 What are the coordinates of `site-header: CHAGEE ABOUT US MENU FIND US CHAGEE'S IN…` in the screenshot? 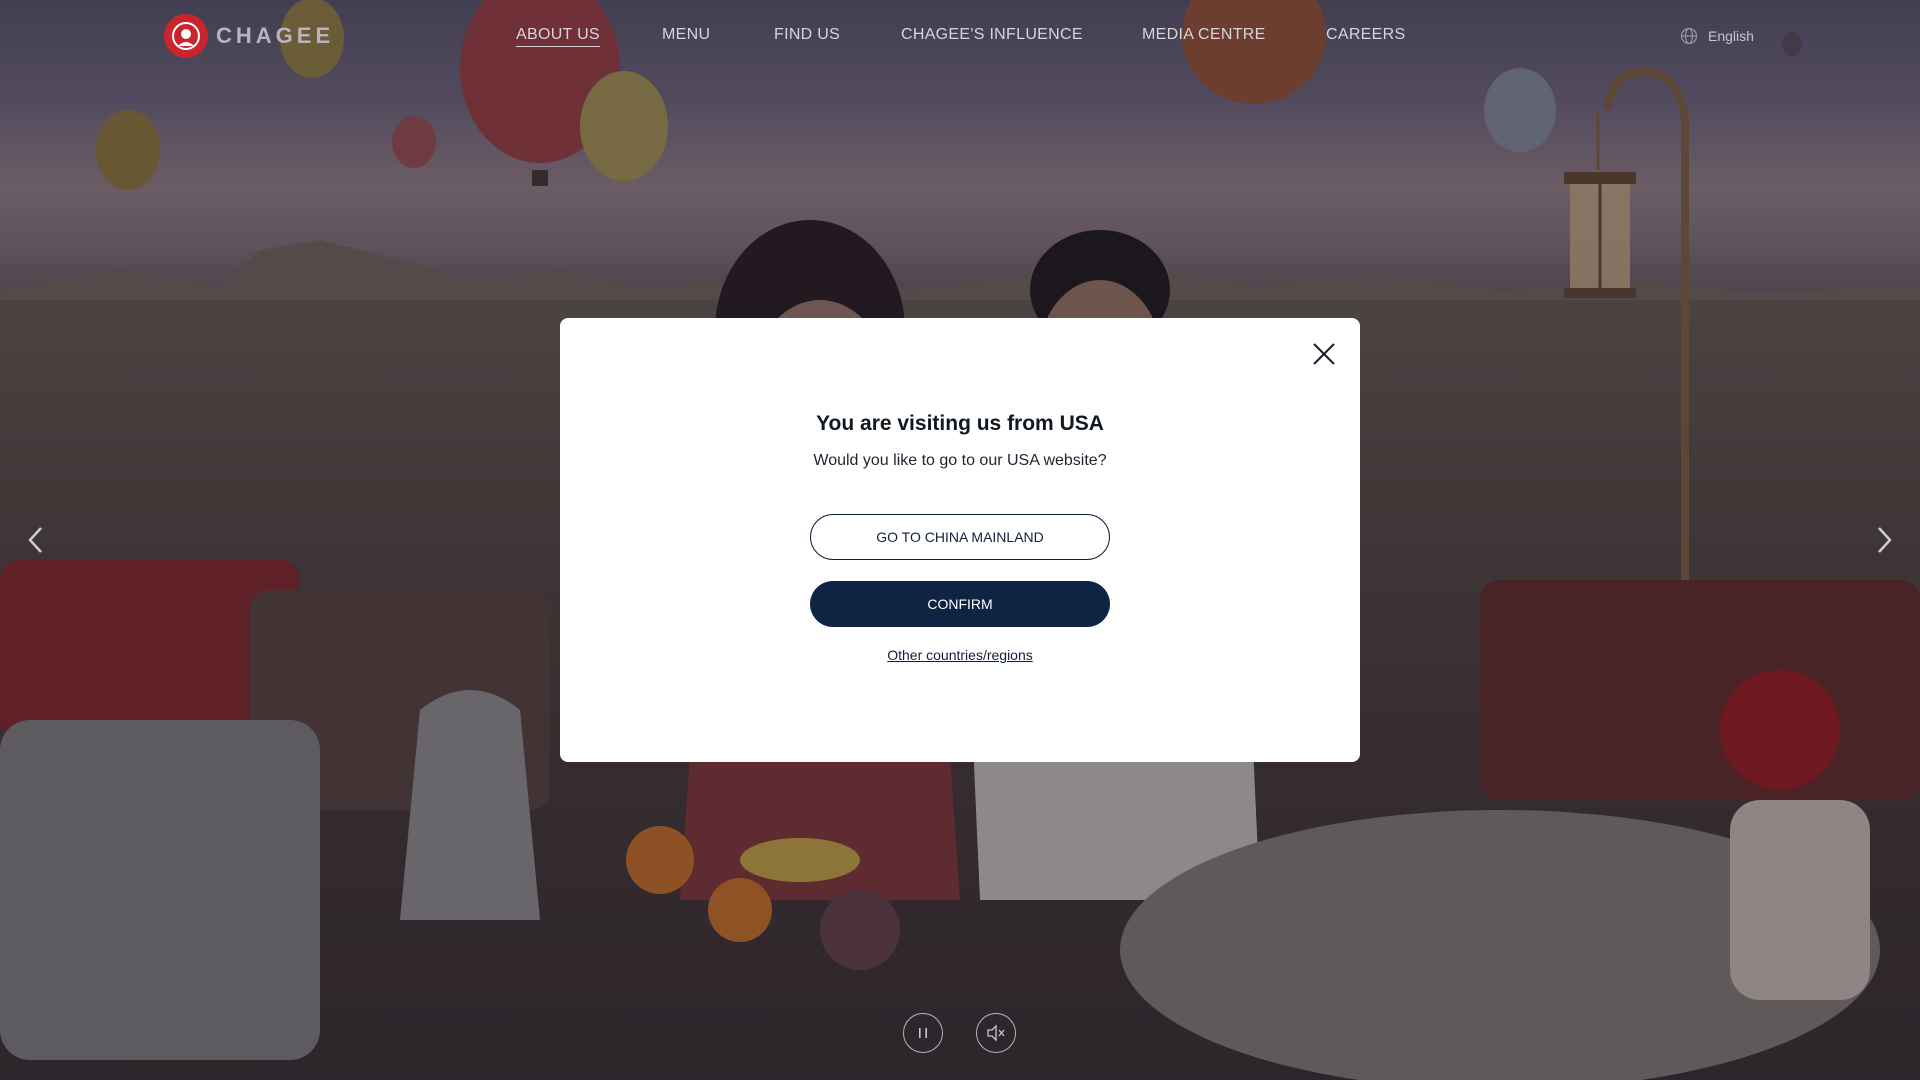 It's located at (960, 37).